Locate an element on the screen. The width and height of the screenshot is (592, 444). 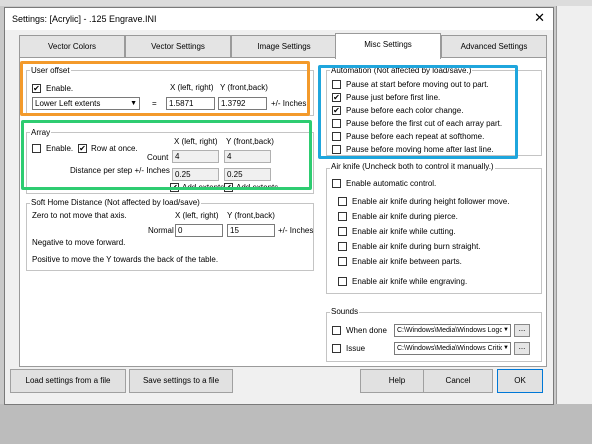
sounds-issue-label: Issue is located at coordinates (356, 348).